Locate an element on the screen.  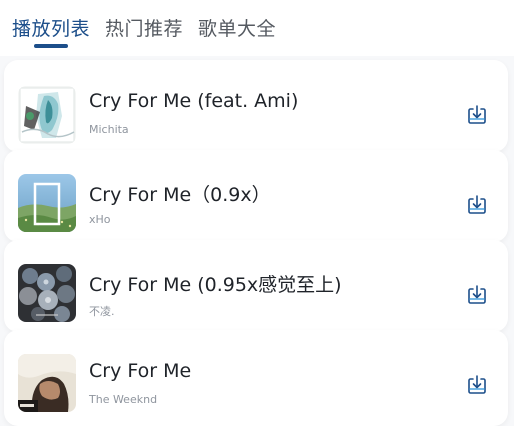
tab-hot-recommend: 热门推荐 is located at coordinates (144, 27).